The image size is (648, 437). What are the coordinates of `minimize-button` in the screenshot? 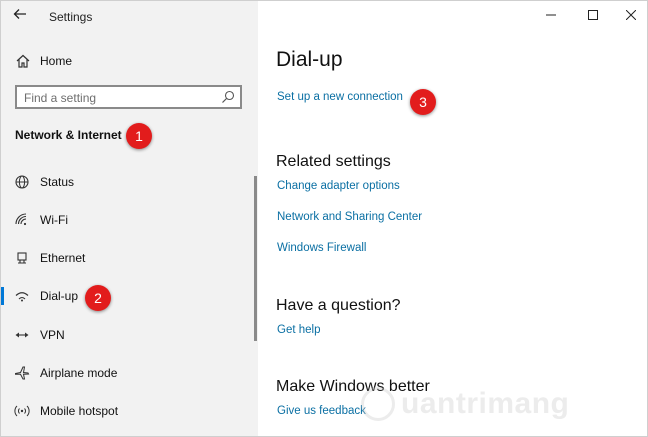 It's located at (551, 15).